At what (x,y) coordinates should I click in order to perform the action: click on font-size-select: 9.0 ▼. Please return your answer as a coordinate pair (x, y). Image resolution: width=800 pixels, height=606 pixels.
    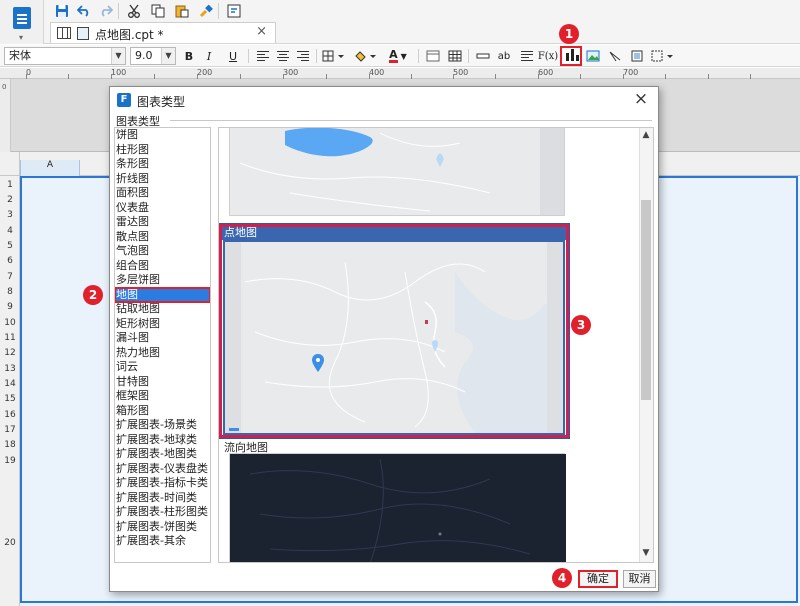
    Looking at the image, I should click on (153, 56).